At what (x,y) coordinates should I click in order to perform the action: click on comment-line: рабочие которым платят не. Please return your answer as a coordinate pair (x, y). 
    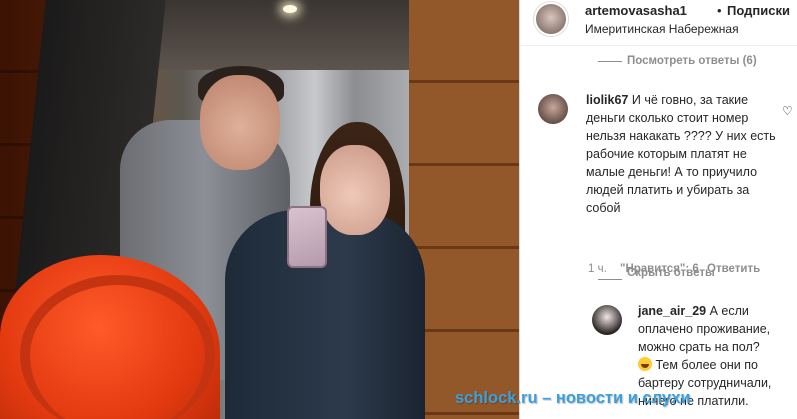
    Looking at the image, I should click on (666, 154).